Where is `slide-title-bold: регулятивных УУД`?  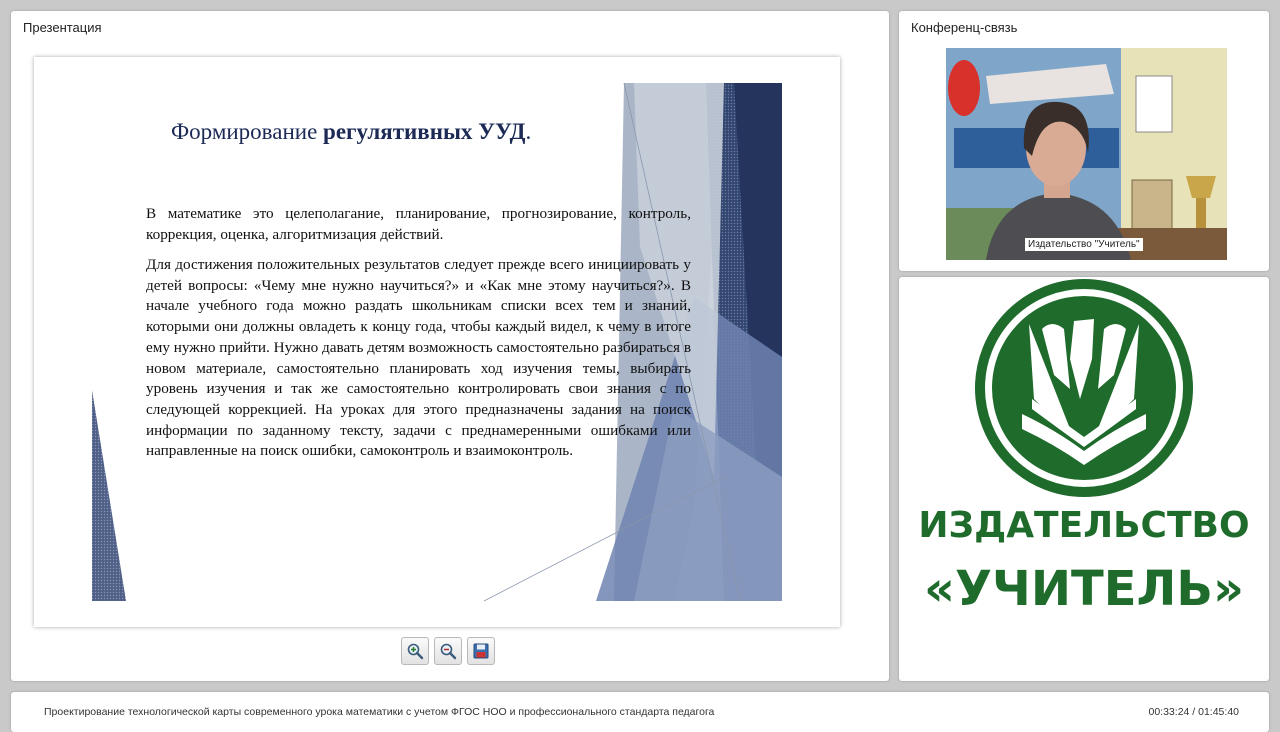
slide-title-bold: регулятивных УУД is located at coordinates (424, 131).